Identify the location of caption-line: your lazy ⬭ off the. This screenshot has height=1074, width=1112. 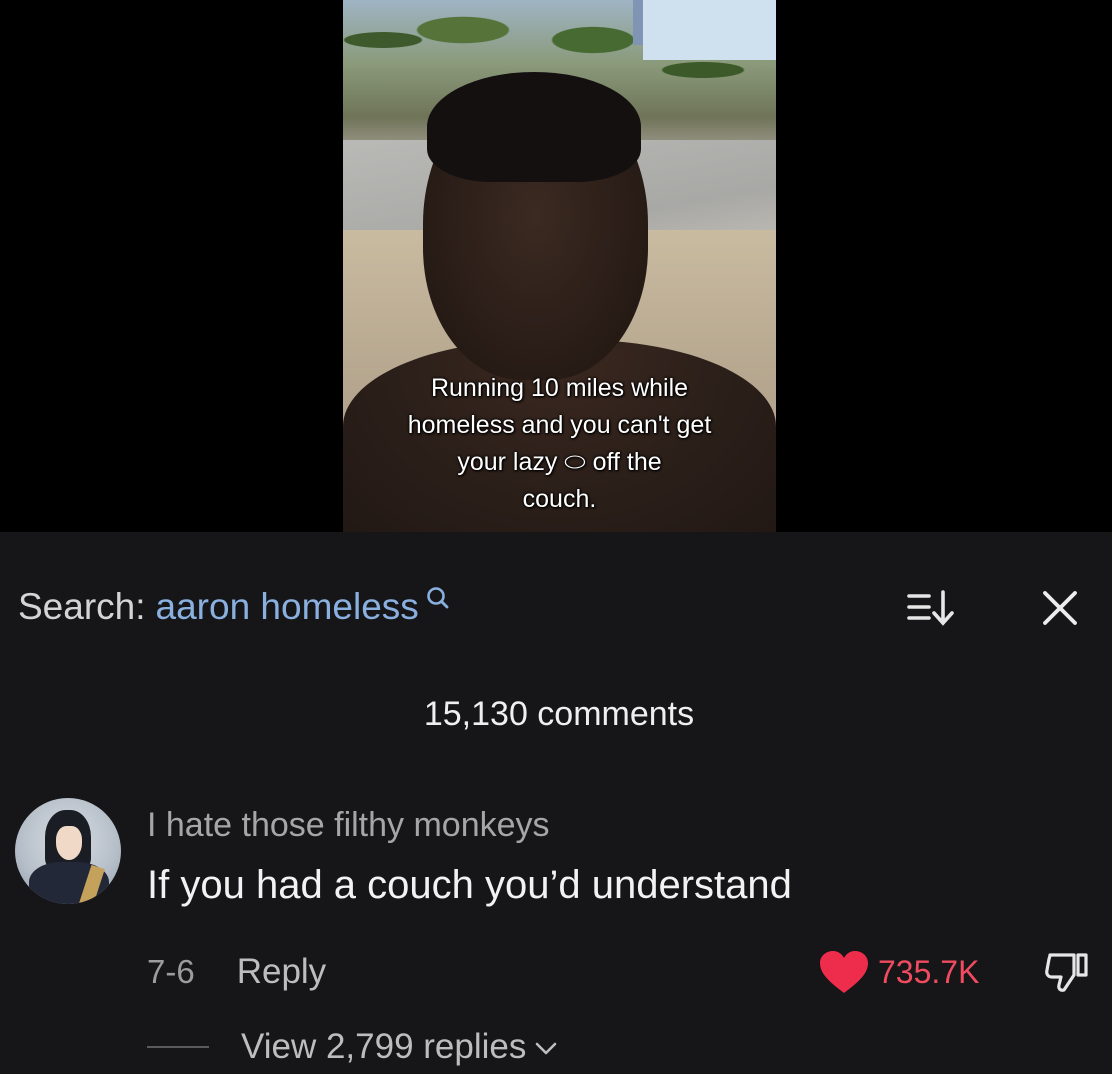
(559, 462).